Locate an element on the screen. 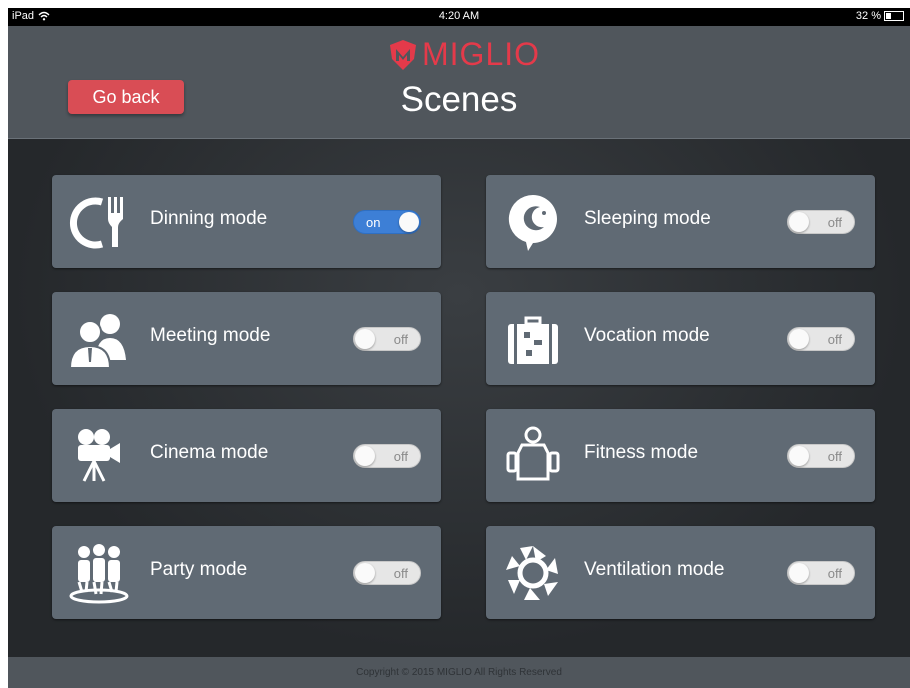 The image size is (910, 688). scene-label: Vocation mode is located at coordinates (647, 335).